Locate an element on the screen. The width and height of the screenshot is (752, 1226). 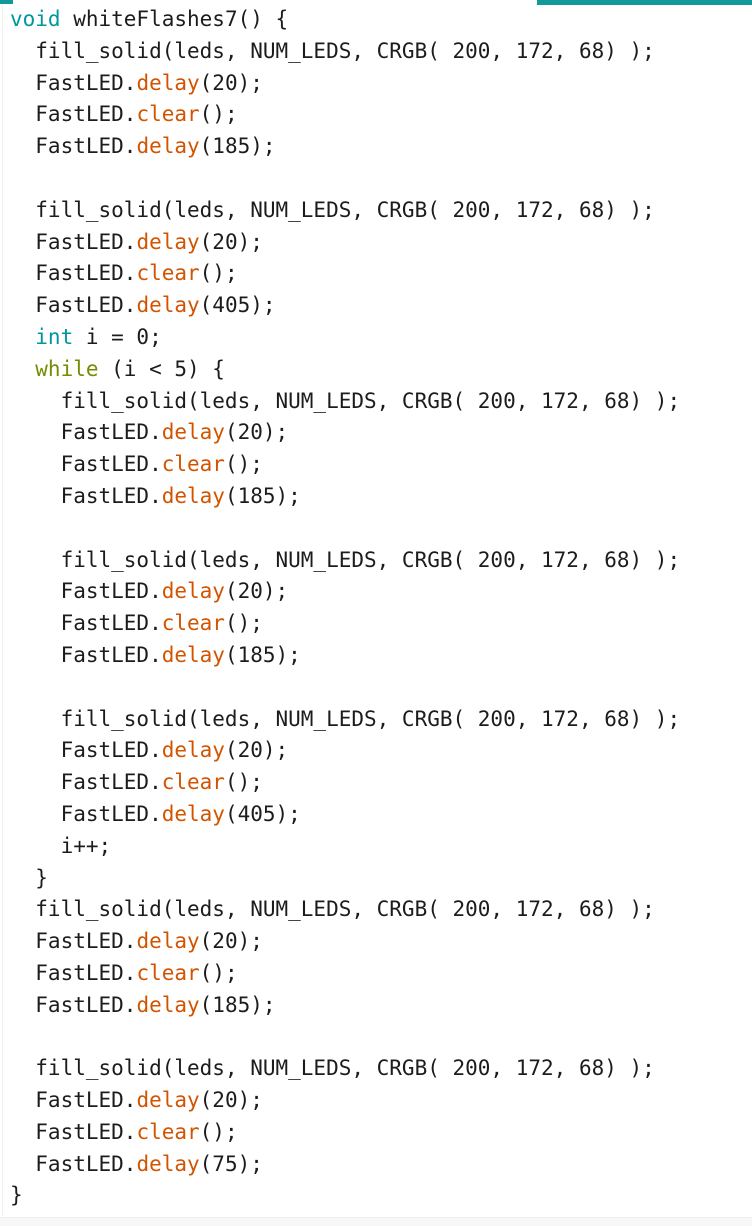
code-line: FastLED.delay(75); is located at coordinates (376, 1165).